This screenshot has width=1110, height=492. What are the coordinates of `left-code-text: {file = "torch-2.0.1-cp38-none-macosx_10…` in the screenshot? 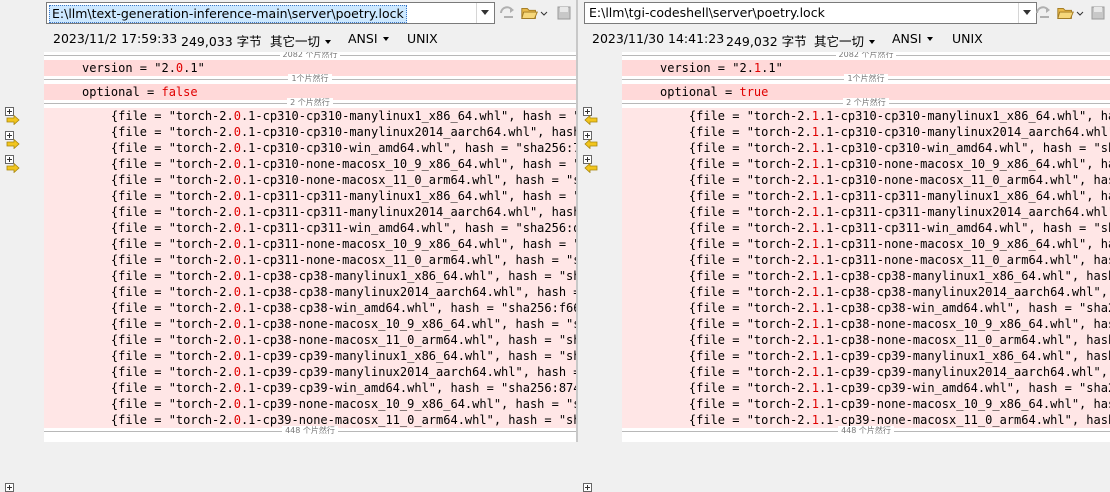 It's located at (329, 324).